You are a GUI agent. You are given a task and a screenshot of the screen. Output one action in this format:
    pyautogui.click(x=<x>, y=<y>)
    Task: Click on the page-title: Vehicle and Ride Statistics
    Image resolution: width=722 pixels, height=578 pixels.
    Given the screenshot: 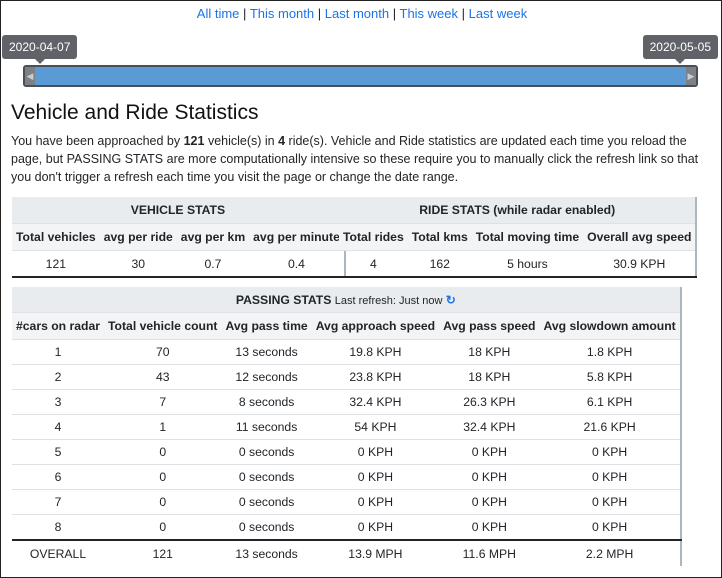 What is the action you would take?
    pyautogui.click(x=135, y=112)
    